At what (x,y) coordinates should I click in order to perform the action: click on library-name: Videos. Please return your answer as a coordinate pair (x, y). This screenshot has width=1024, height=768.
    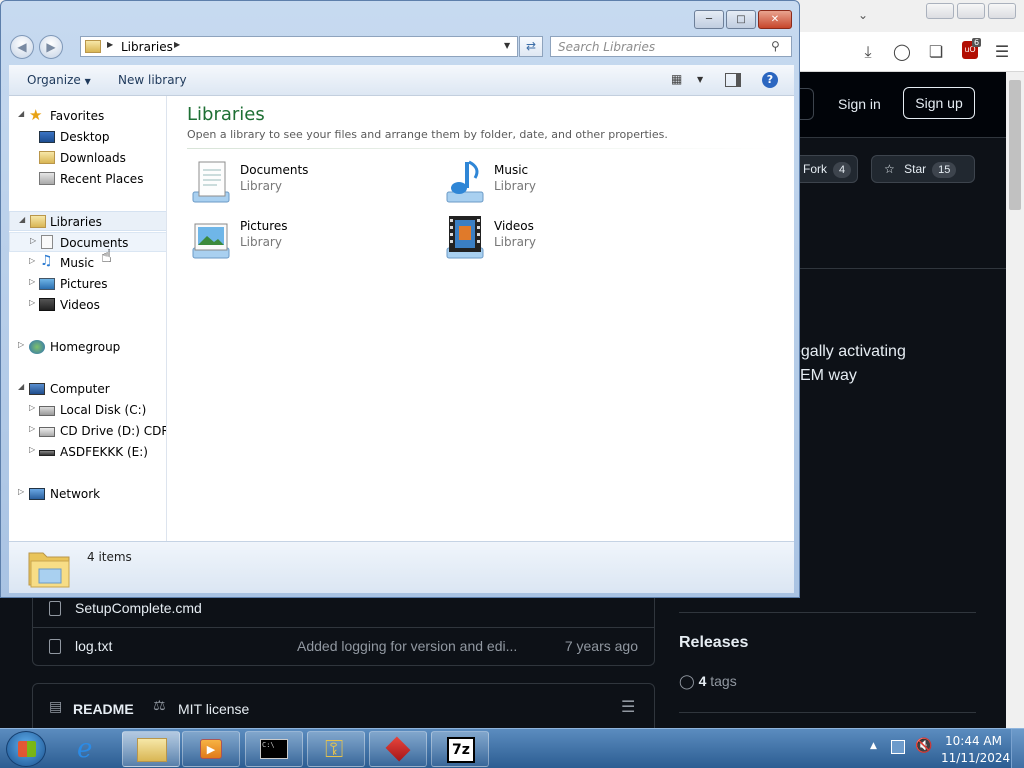
    Looking at the image, I should click on (514, 226).